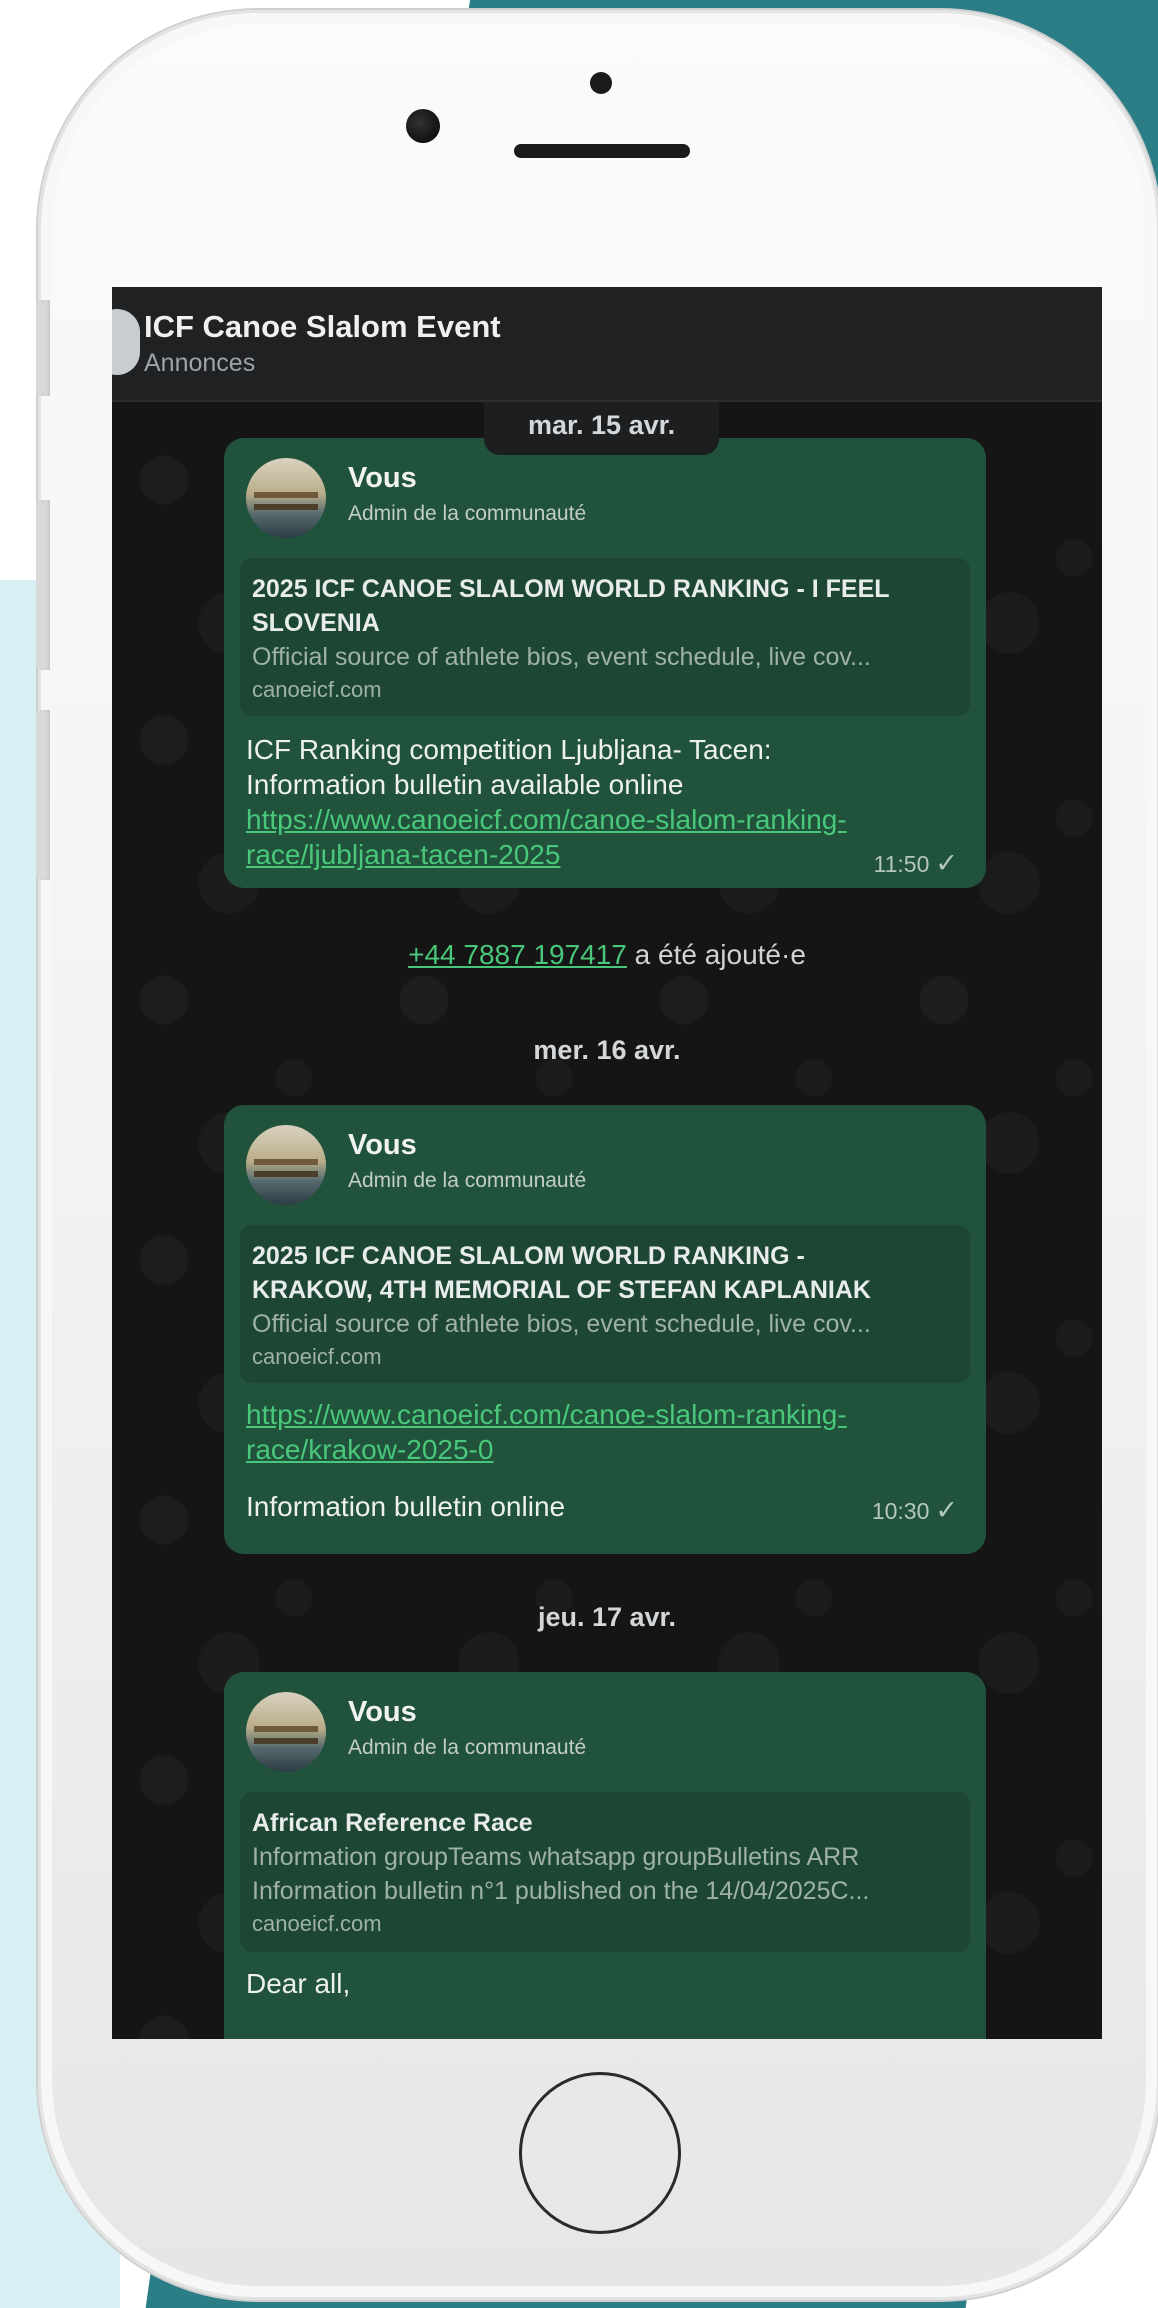 The height and width of the screenshot is (2308, 1158). What do you see at coordinates (43, 348) in the screenshot?
I see `phone-silent-switch` at bounding box center [43, 348].